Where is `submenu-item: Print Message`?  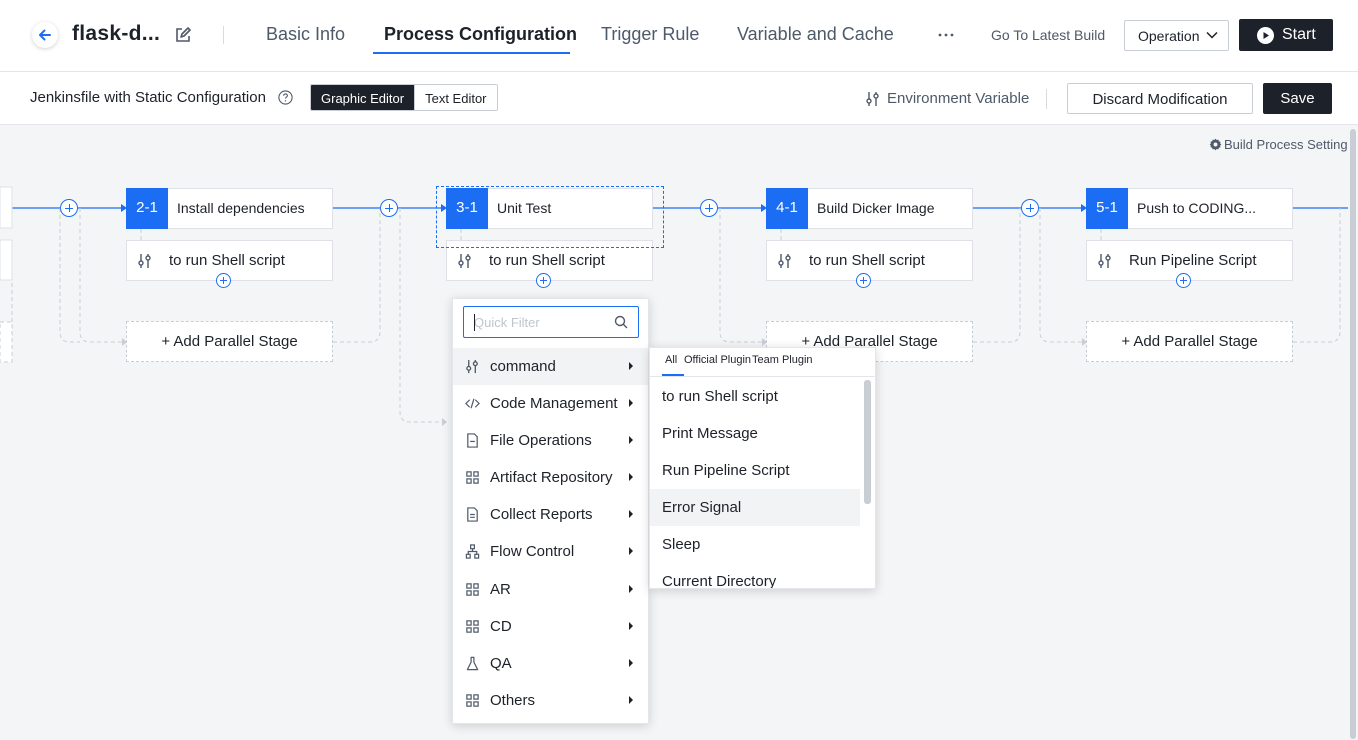 submenu-item: Print Message is located at coordinates (755, 433).